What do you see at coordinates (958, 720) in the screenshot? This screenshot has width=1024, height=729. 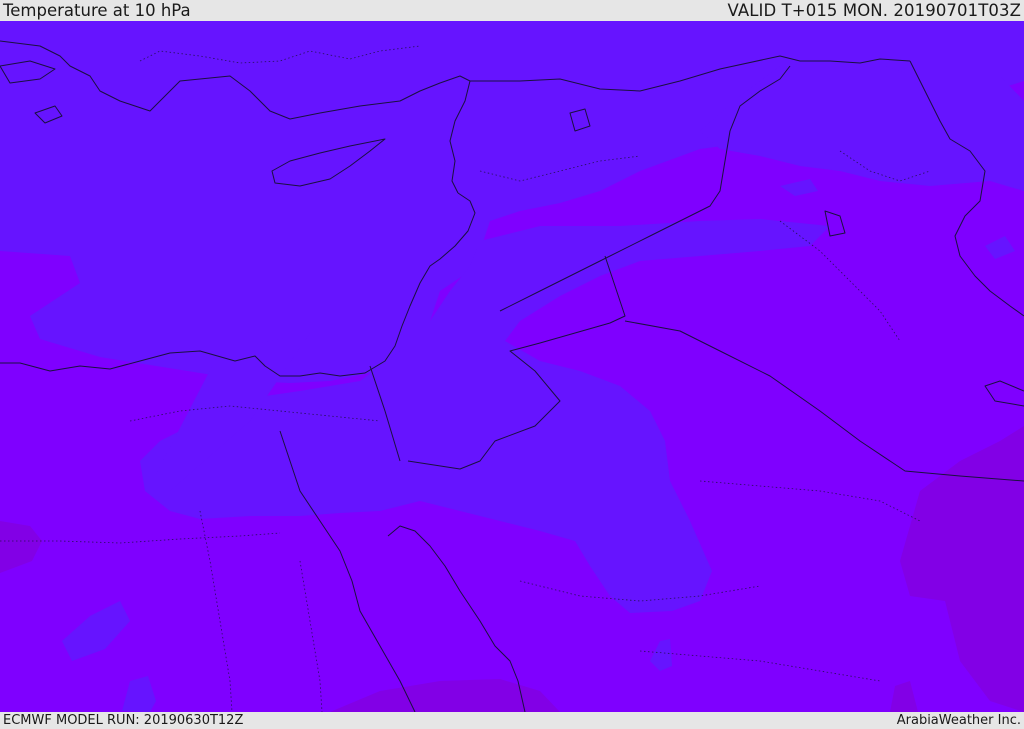 I see `brand-credit: ArabiaWeather Inc.` at bounding box center [958, 720].